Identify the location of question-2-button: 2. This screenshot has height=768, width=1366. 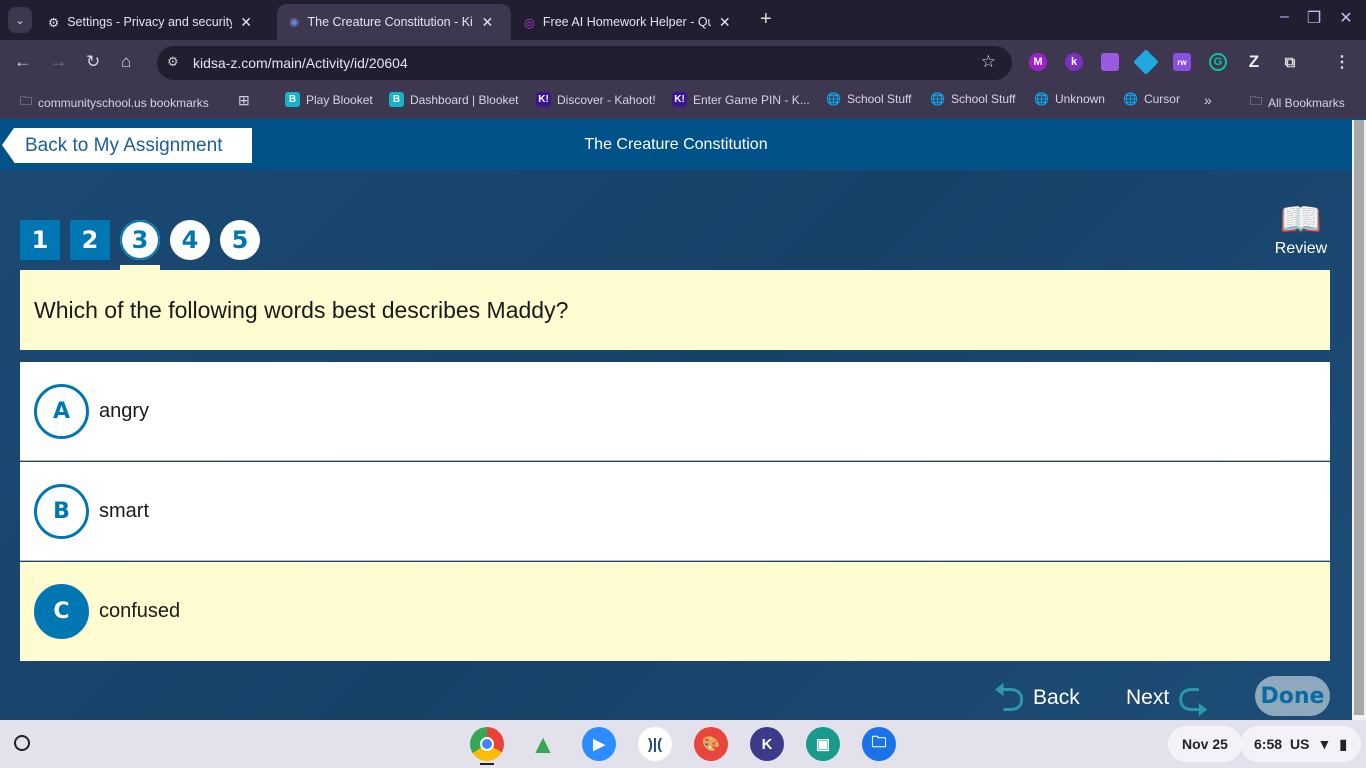
(90, 240).